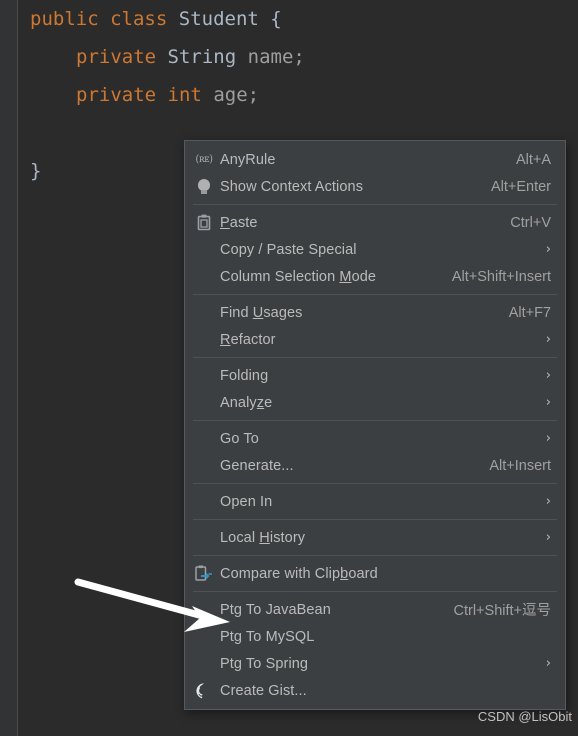 The width and height of the screenshot is (578, 736). What do you see at coordinates (261, 312) in the screenshot?
I see `menu-item-label: Find Usages` at bounding box center [261, 312].